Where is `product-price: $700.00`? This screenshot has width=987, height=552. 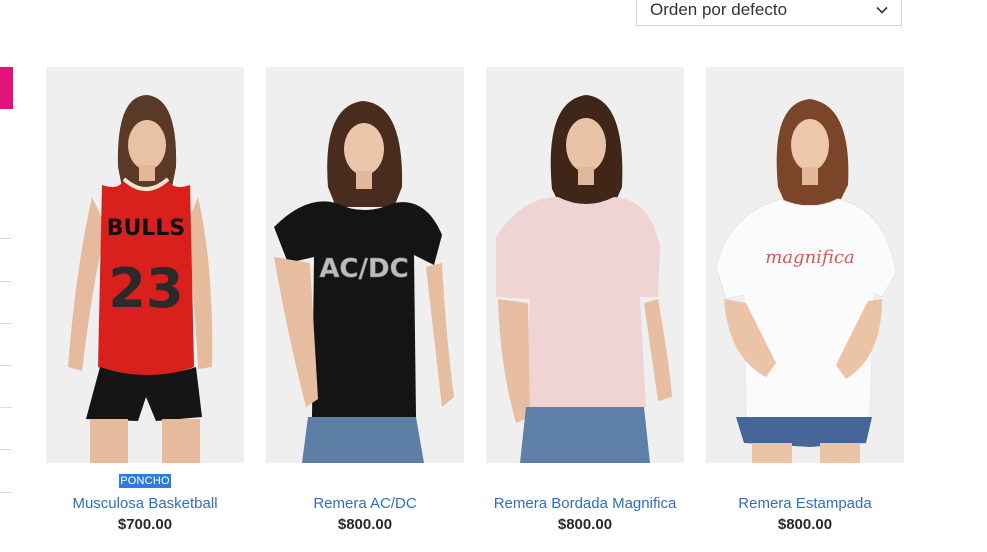 product-price: $700.00 is located at coordinates (145, 524).